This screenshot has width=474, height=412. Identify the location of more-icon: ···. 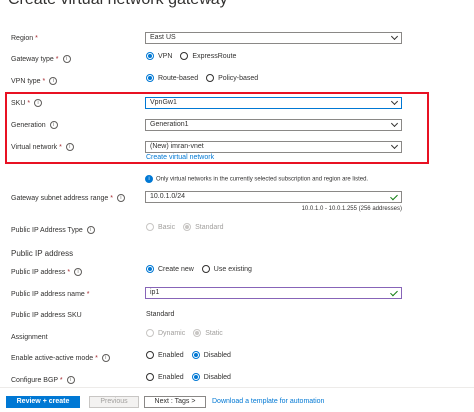
(207, 3).